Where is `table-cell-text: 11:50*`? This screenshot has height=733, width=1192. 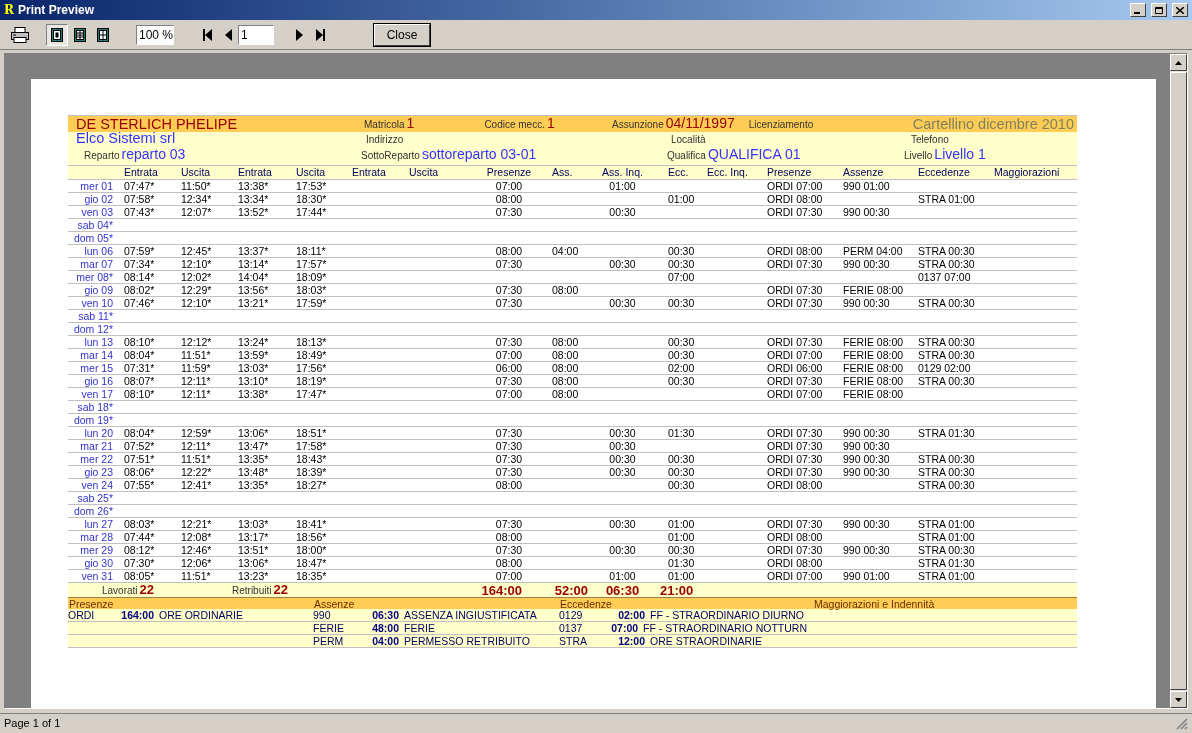
table-cell-text: 11:50* is located at coordinates (196, 186).